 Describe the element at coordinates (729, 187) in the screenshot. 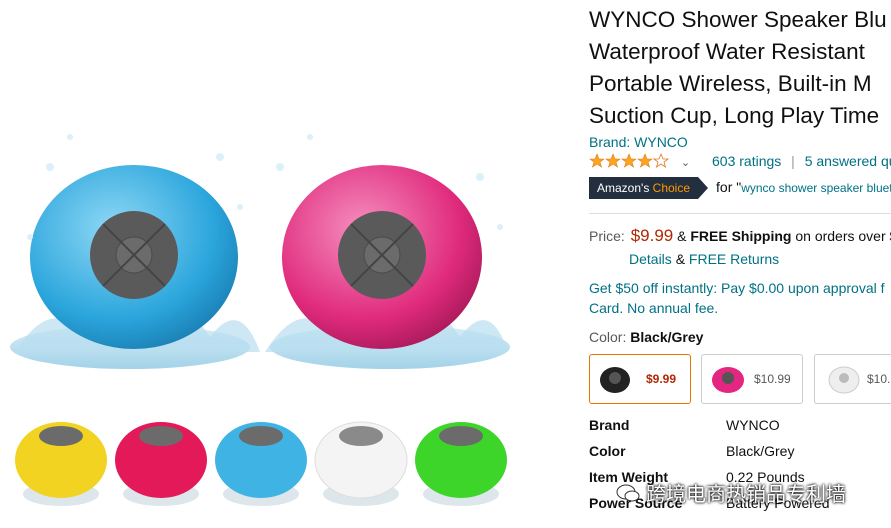

I see `choice-for-label: for "` at that location.